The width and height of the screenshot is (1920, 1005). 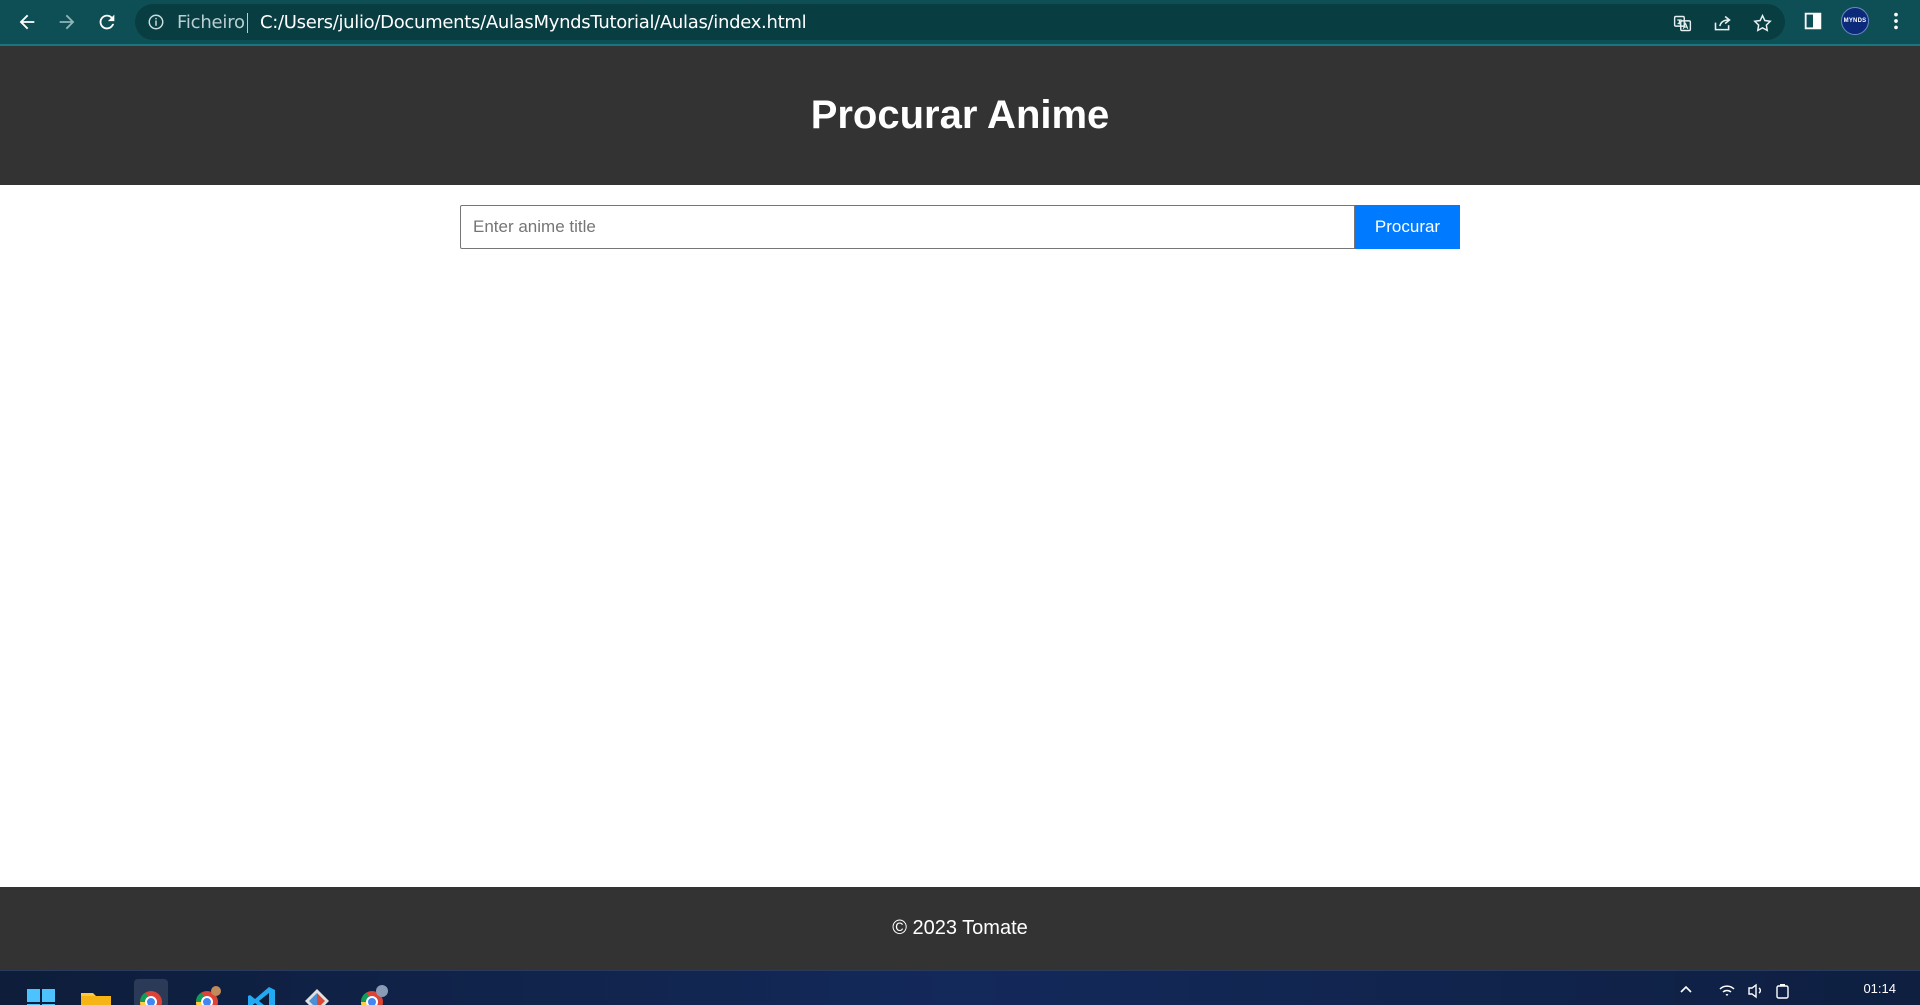 I want to click on profile-avatar: MYNDS, so click(x=1855, y=21).